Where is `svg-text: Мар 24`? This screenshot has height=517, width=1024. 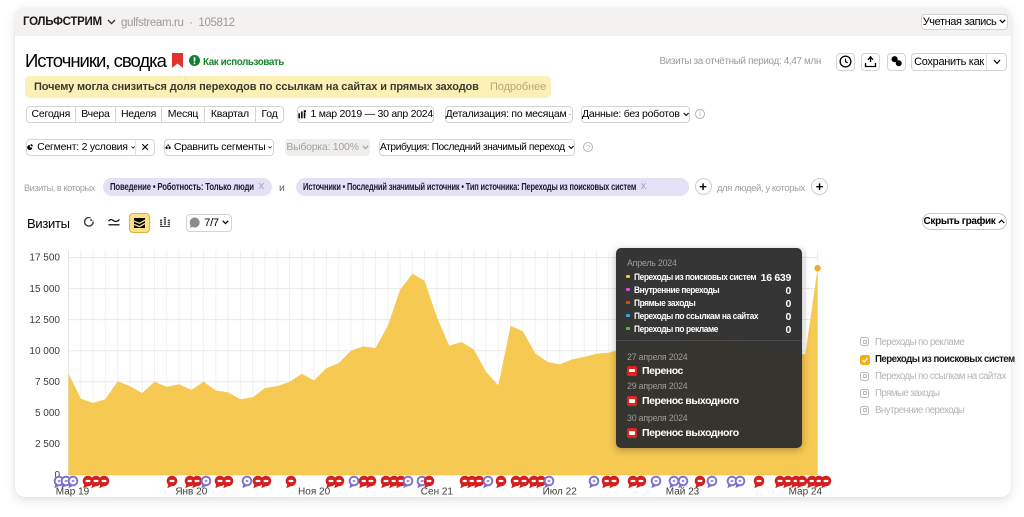 svg-text: Мар 24 is located at coordinates (806, 492).